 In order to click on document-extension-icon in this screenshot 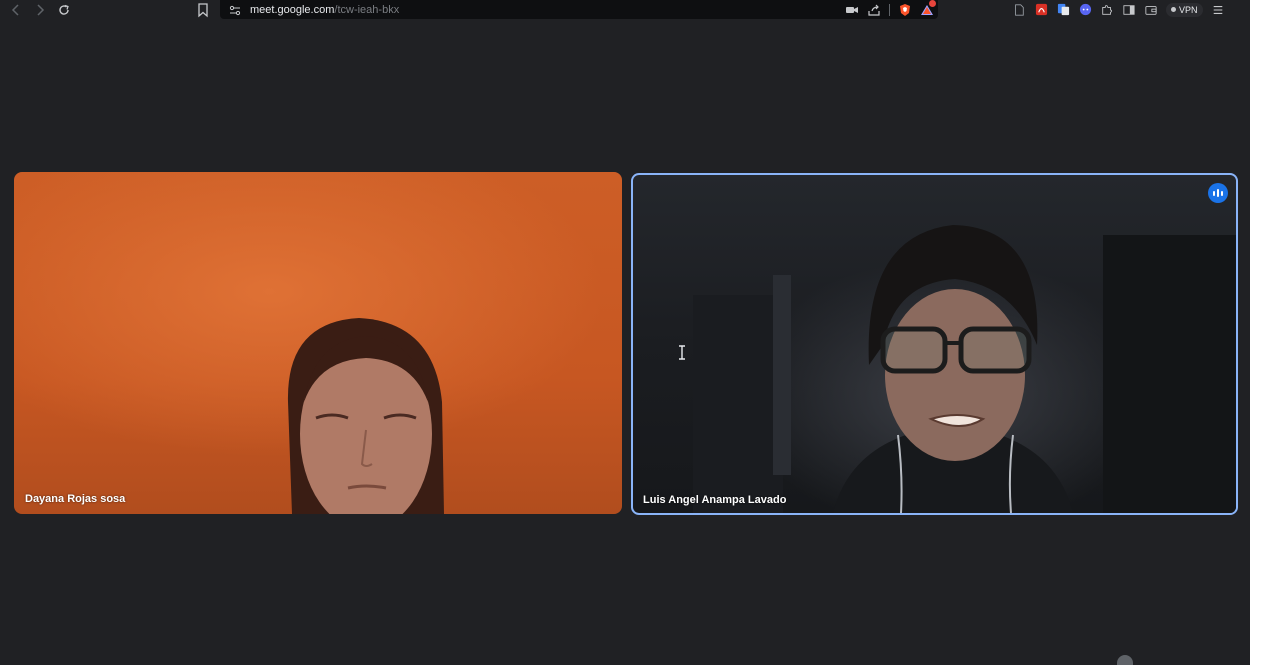, I will do `click(1019, 10)`.